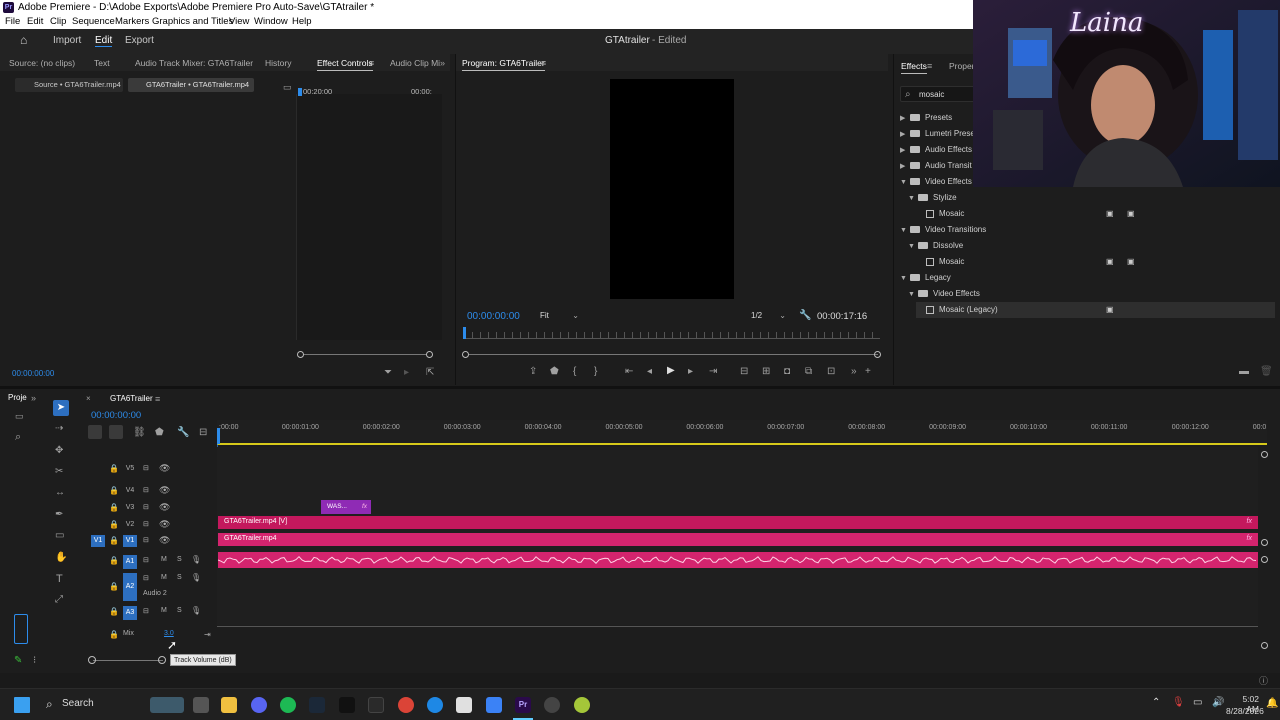  What do you see at coordinates (23, 40) in the screenshot?
I see `home-icon: ⌂` at bounding box center [23, 40].